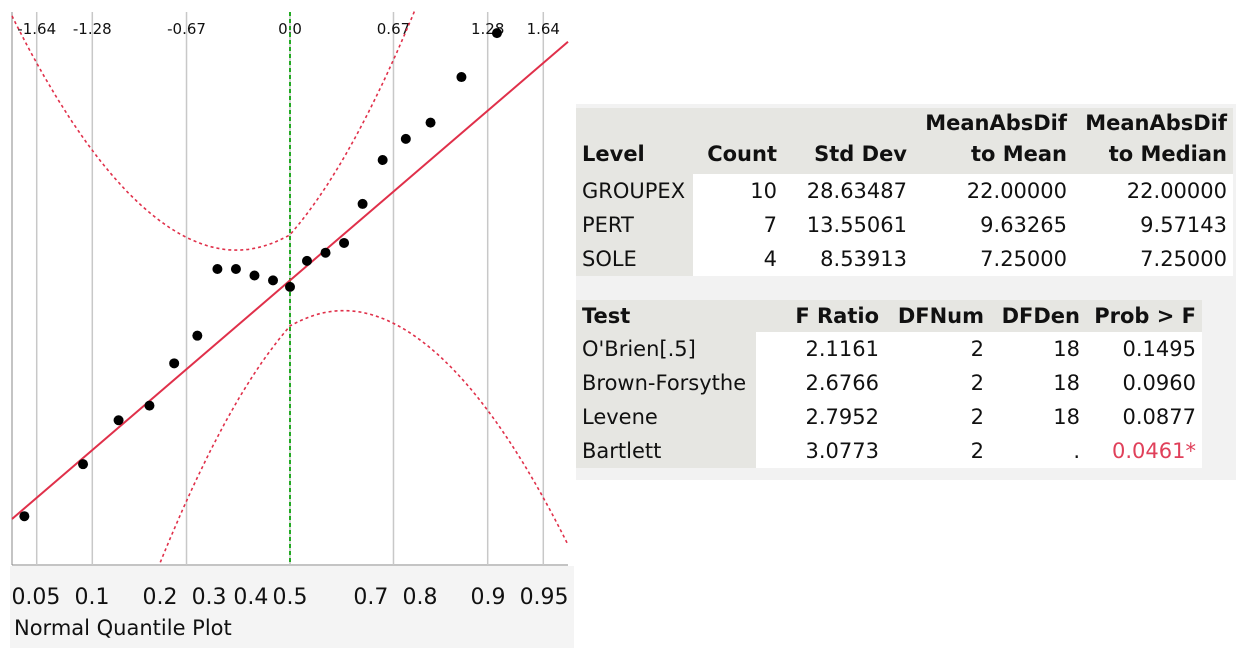  I want to click on bottom-tick-label: 0.4, so click(250, 597).